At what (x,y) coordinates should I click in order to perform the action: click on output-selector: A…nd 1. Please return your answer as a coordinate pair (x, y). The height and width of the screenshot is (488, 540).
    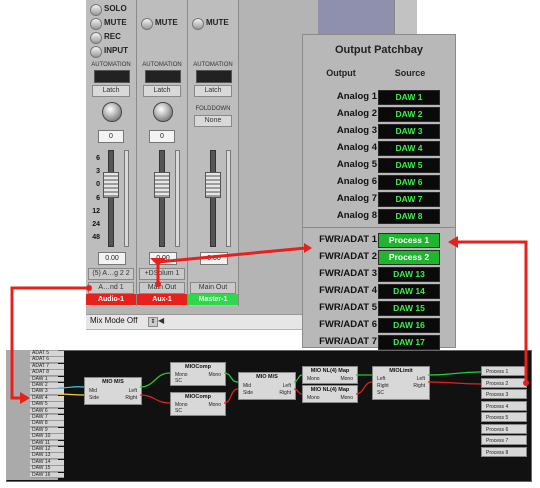
    Looking at the image, I should click on (111, 288).